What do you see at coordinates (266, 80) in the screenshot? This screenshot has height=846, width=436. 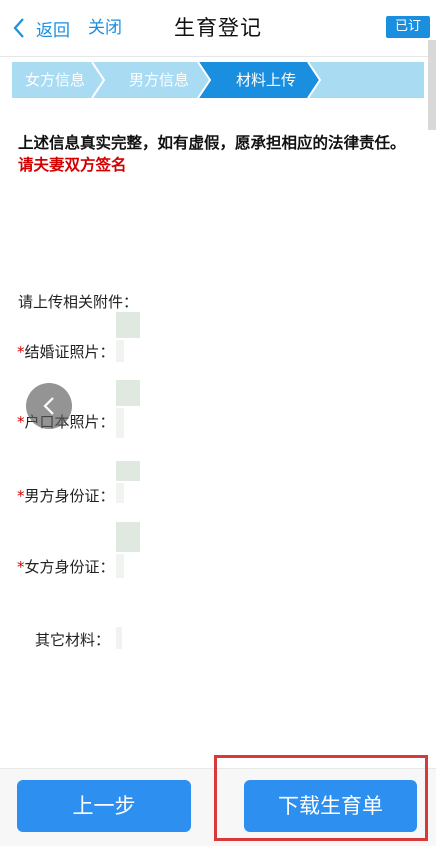 I see `step-material-upload: 材料上传` at bounding box center [266, 80].